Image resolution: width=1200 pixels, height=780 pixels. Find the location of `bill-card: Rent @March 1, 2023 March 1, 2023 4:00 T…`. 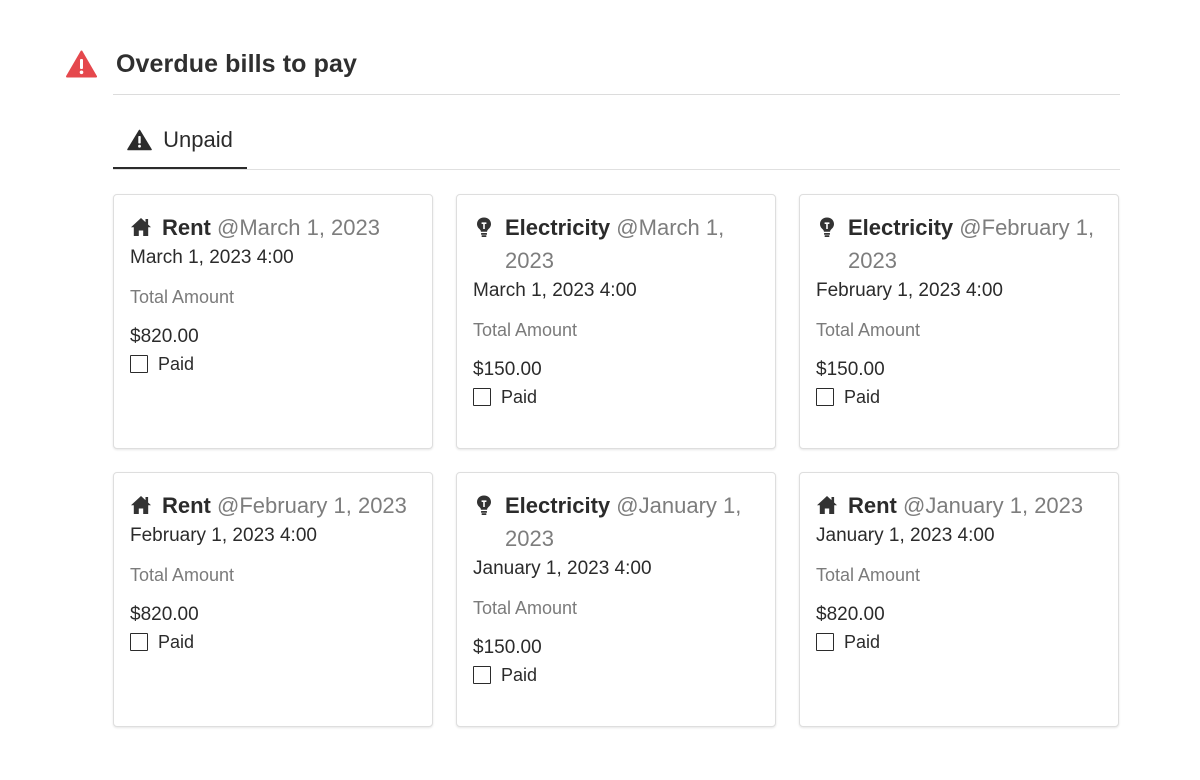

bill-card: Rent @March 1, 2023 March 1, 2023 4:00 T… is located at coordinates (273, 321).